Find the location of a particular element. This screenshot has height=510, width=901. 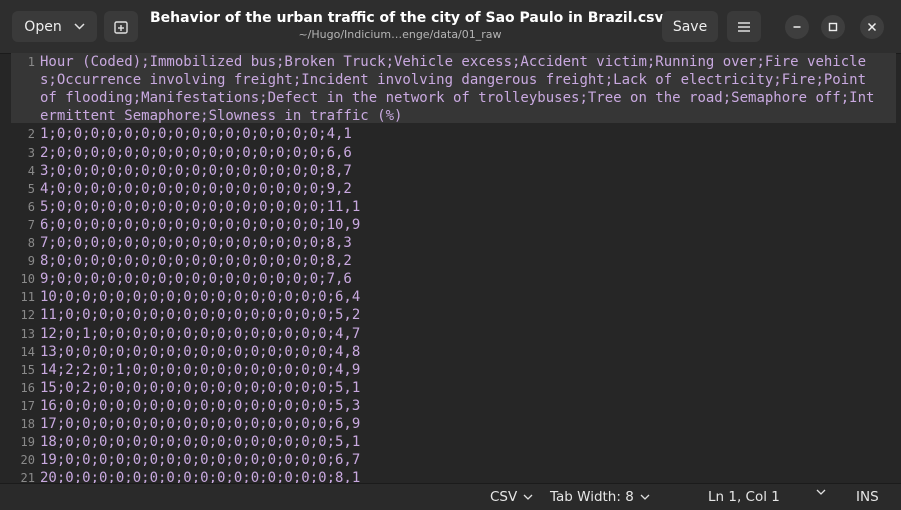

hamburger-menu-icon is located at coordinates (744, 26).